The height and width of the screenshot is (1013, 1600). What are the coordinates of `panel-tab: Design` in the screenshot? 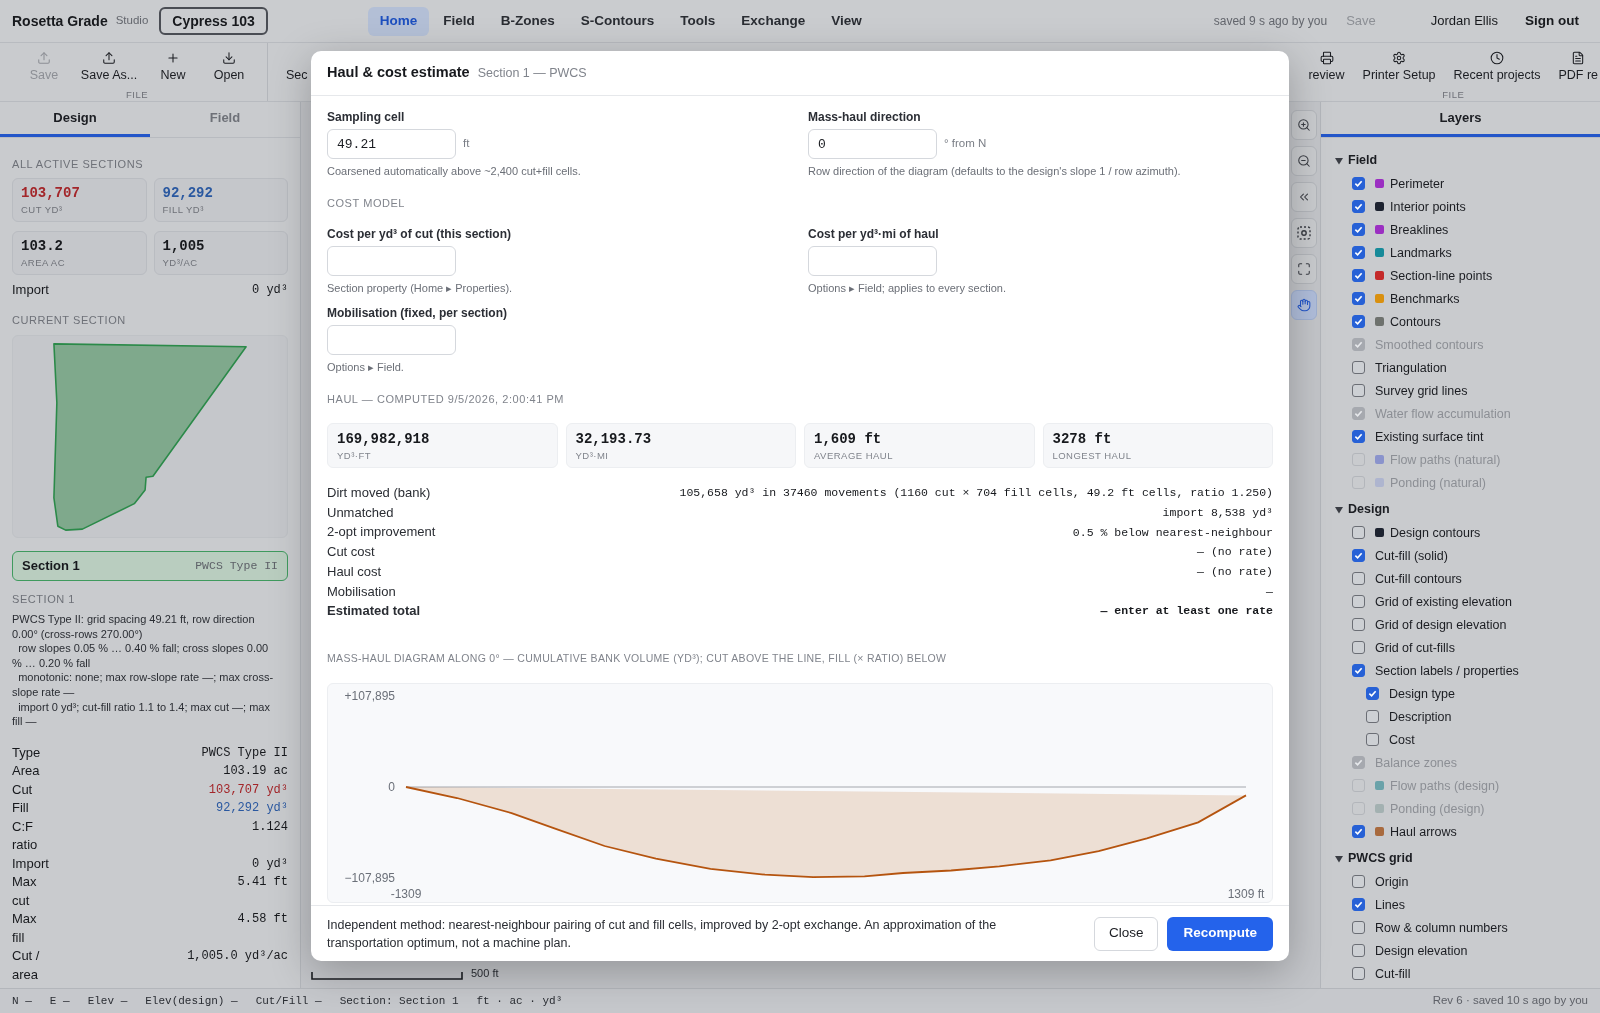 It's located at (75, 119).